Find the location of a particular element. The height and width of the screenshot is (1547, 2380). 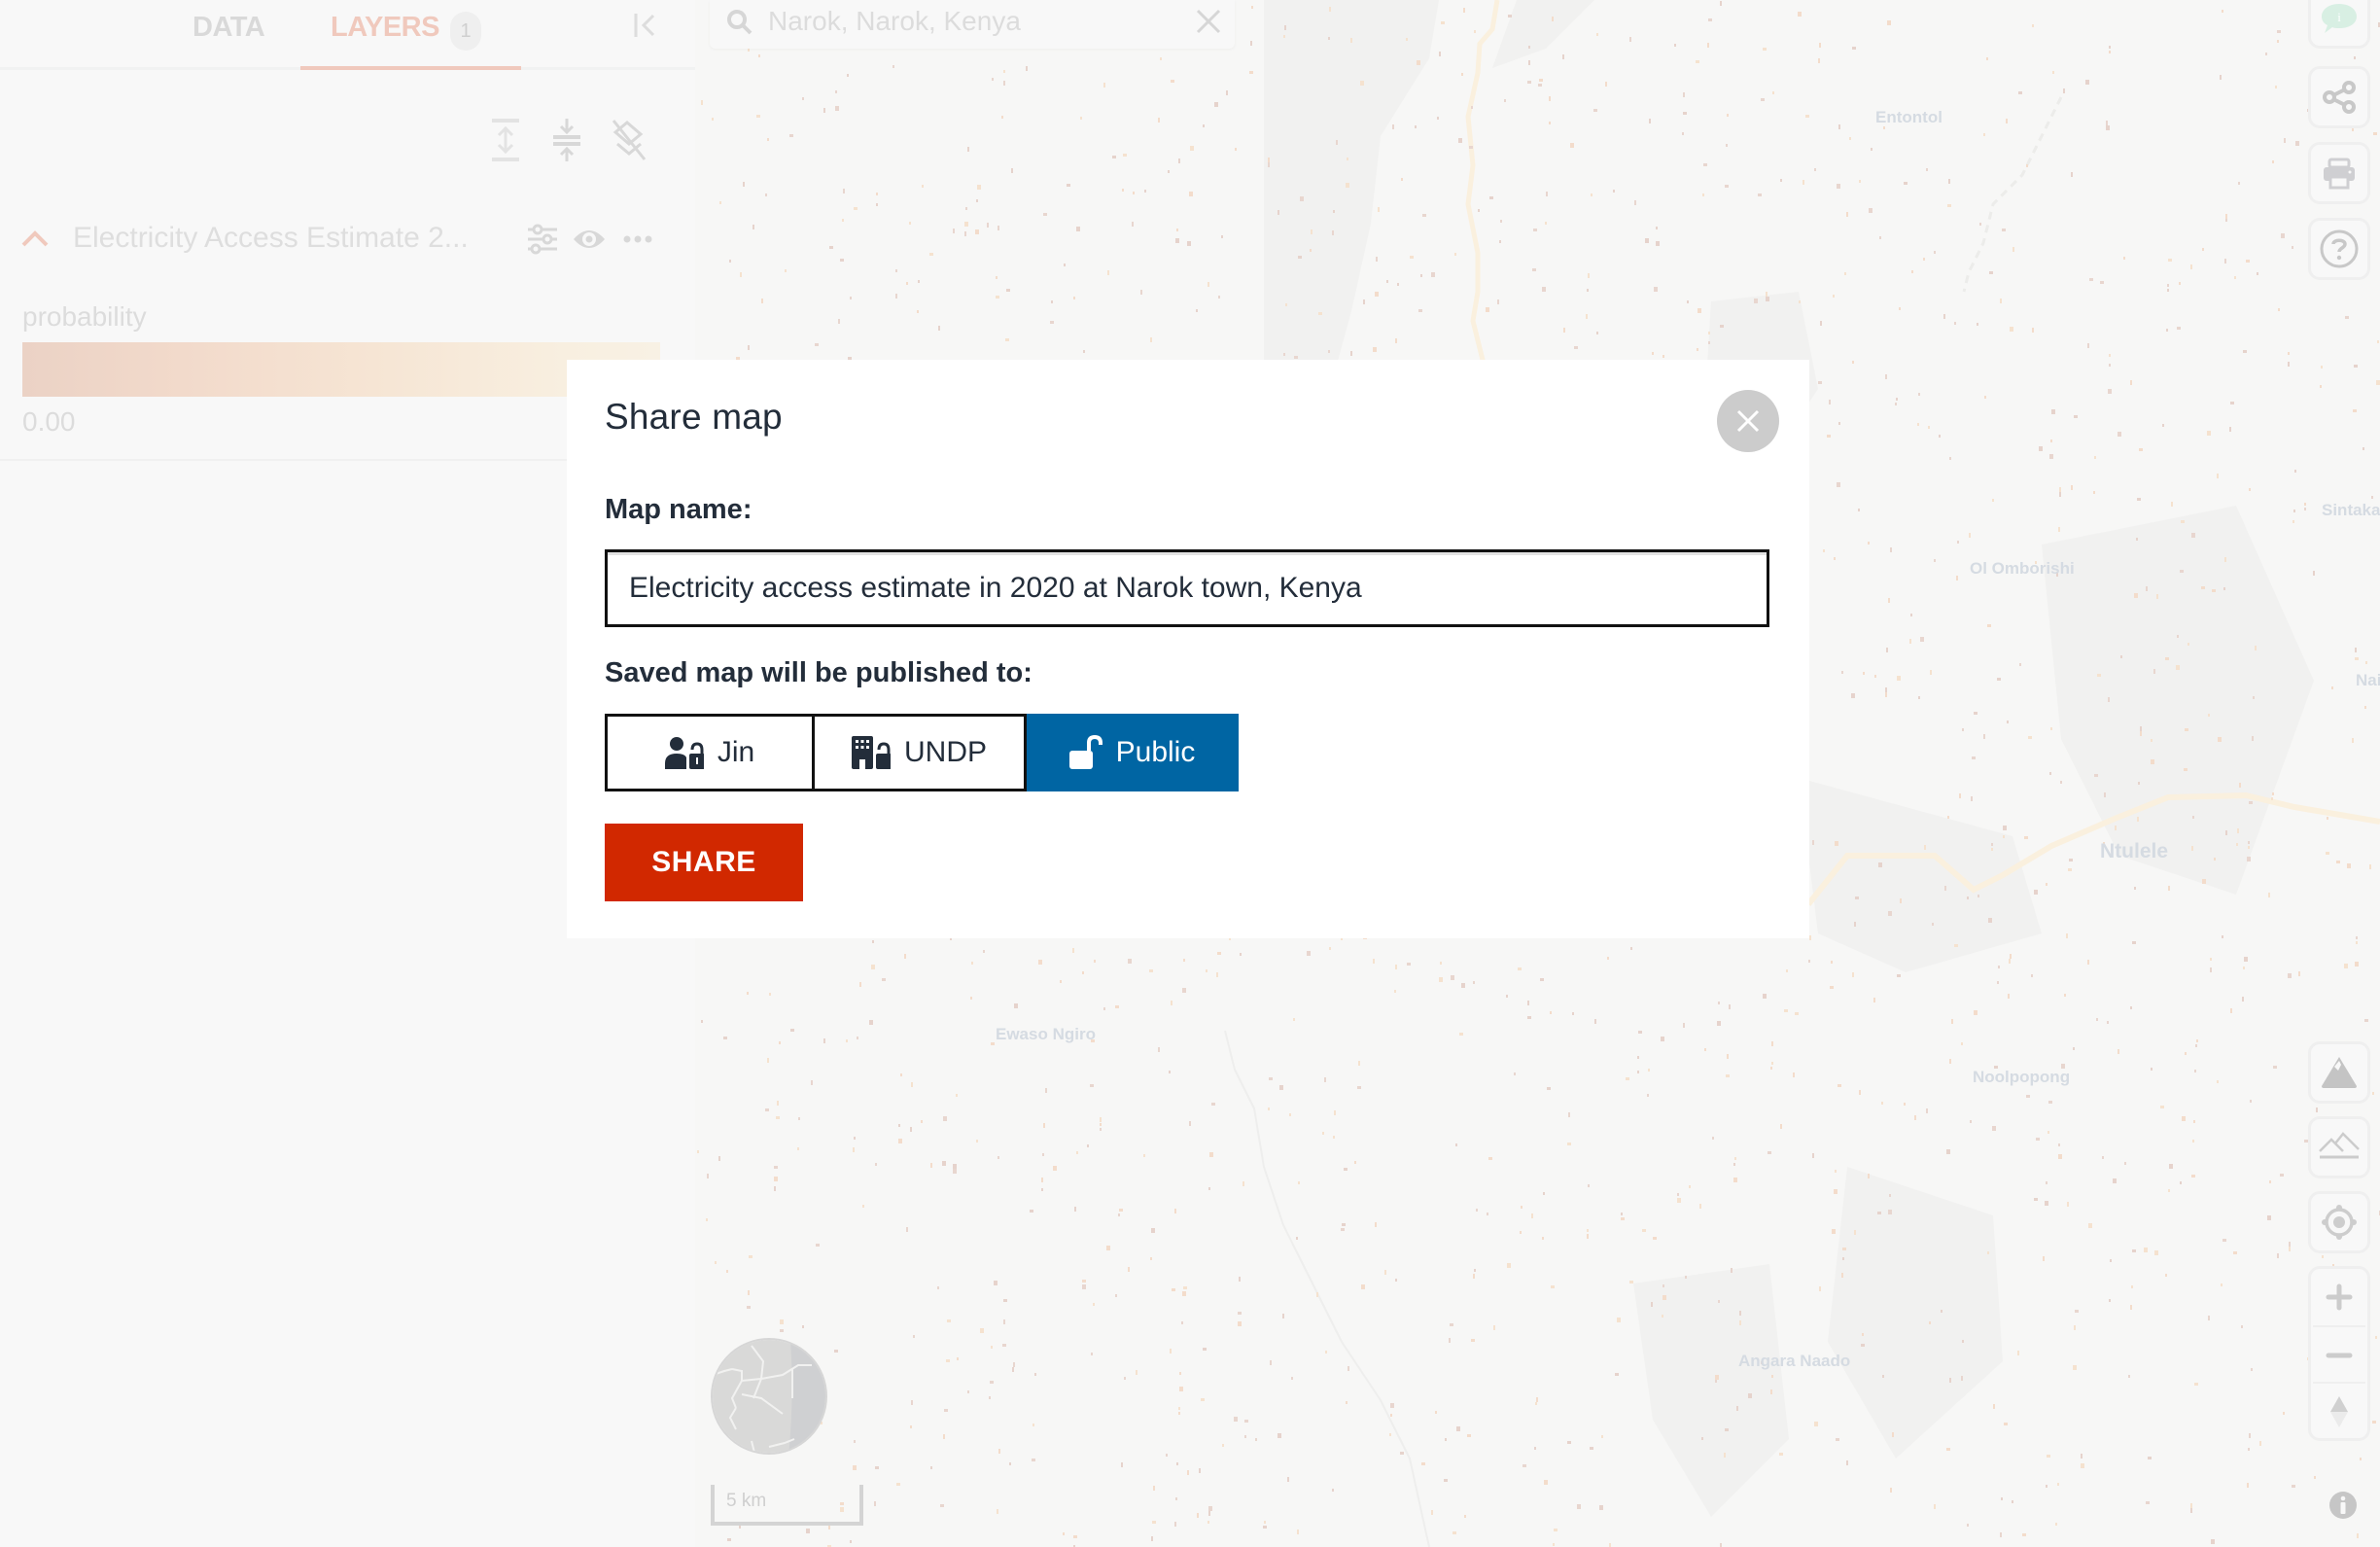

publish-option-undp: UNDP is located at coordinates (921, 752).